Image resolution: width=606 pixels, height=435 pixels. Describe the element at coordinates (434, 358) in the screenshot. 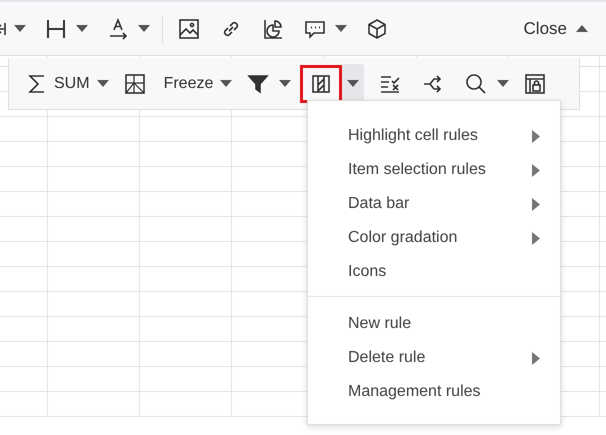

I see `menu-item: Delete rule` at that location.